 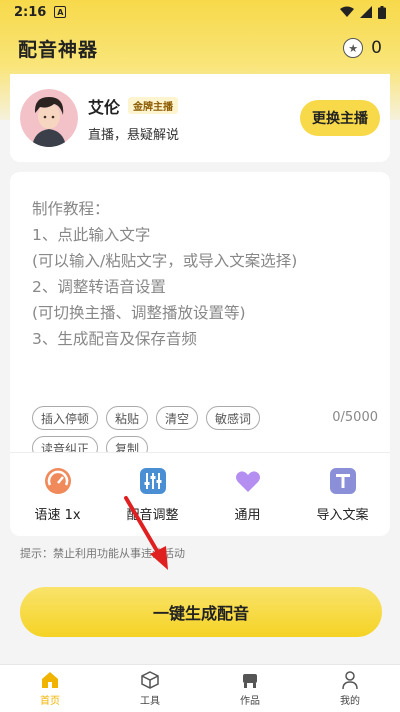 I want to click on person-icon, so click(x=350, y=680).